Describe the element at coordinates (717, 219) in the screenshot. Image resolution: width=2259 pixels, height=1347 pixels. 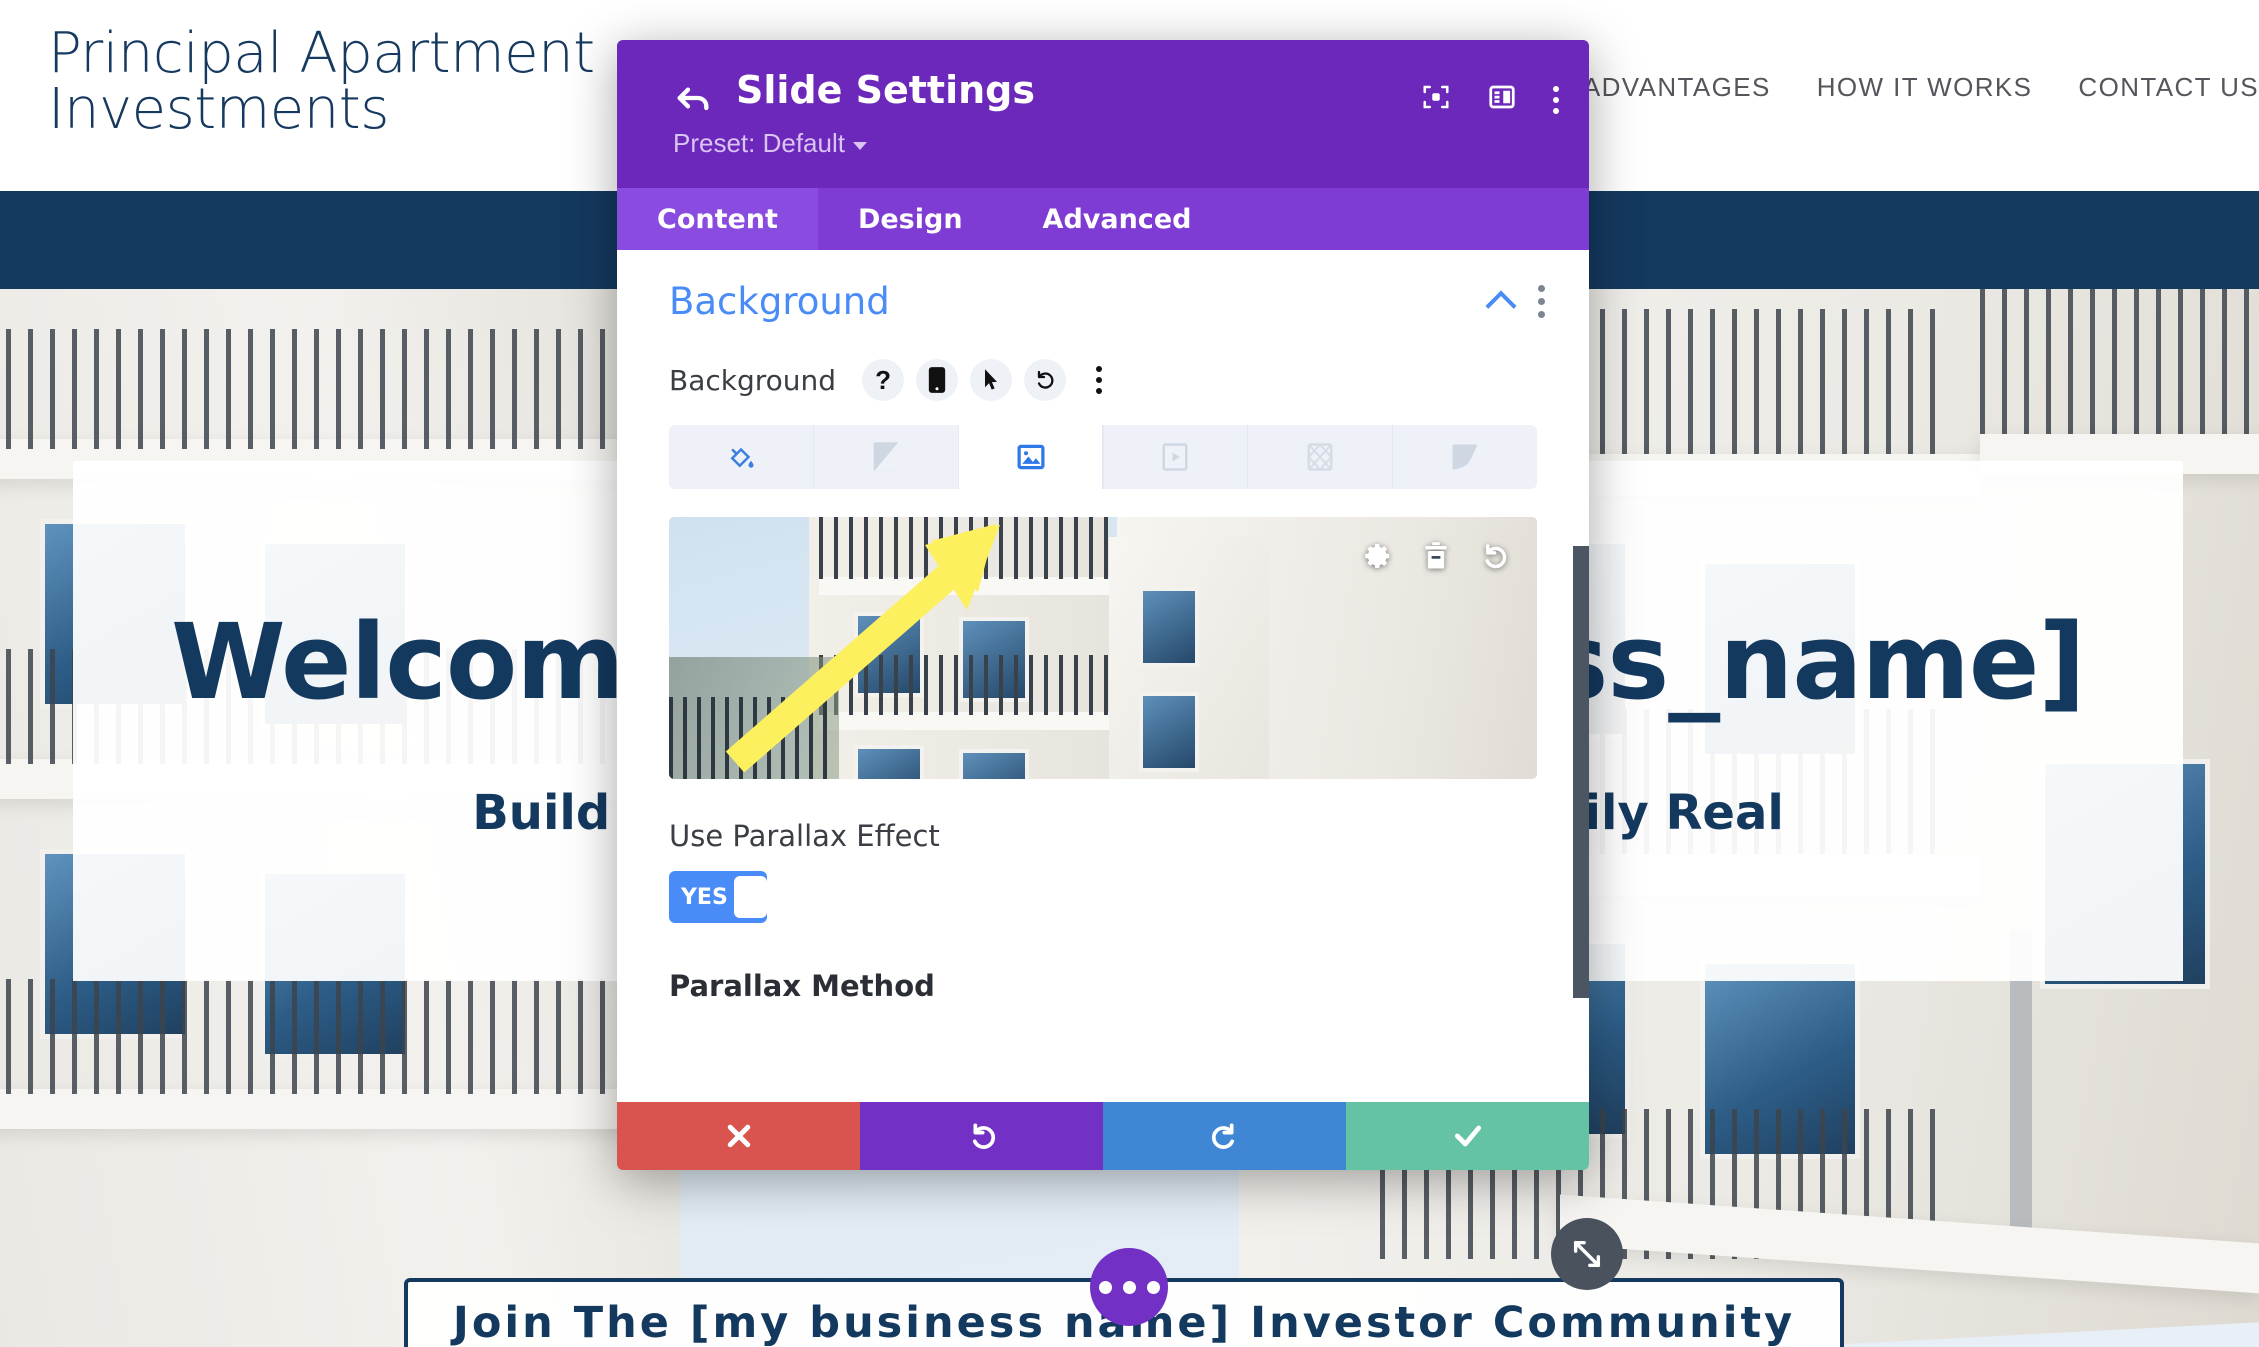
I see `tab-content: Content` at that location.